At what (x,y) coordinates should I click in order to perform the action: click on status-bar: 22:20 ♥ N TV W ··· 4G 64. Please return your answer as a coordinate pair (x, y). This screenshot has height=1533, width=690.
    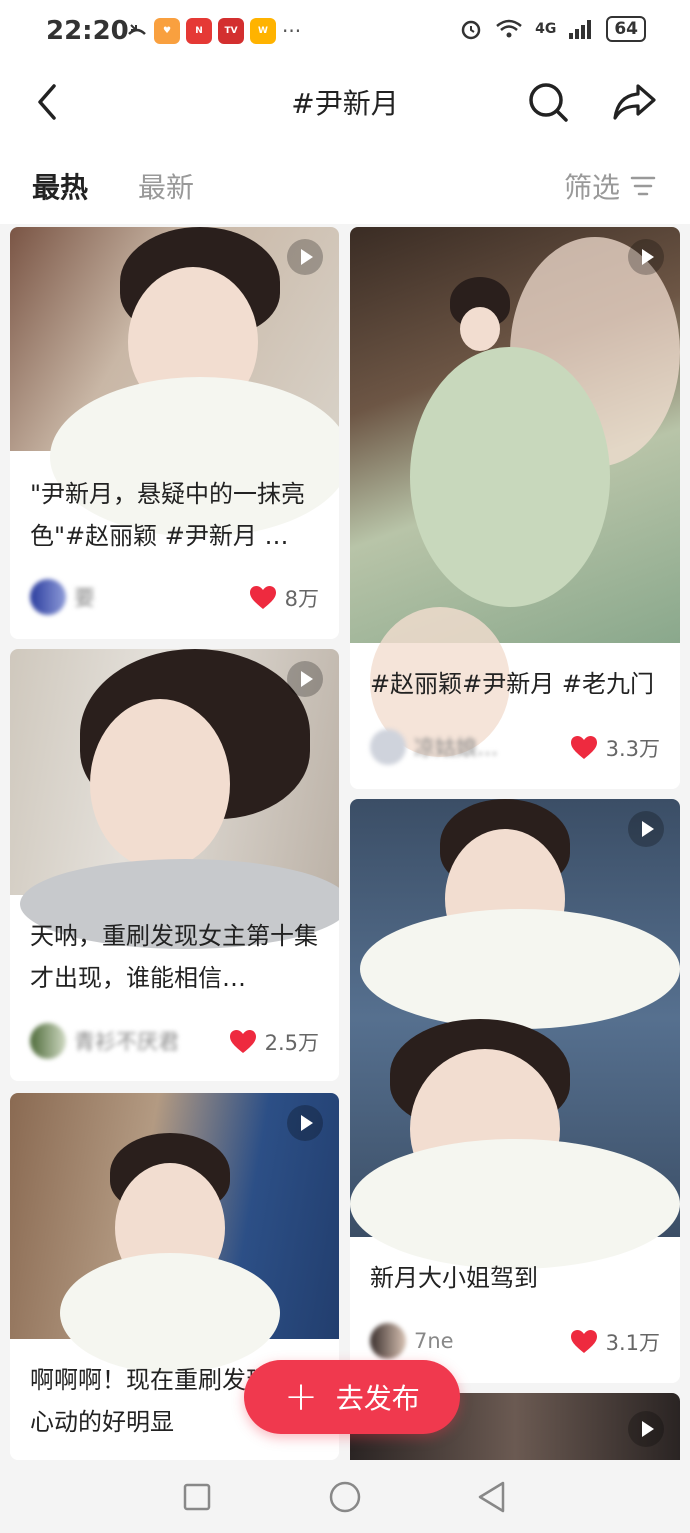
    Looking at the image, I should click on (345, 33).